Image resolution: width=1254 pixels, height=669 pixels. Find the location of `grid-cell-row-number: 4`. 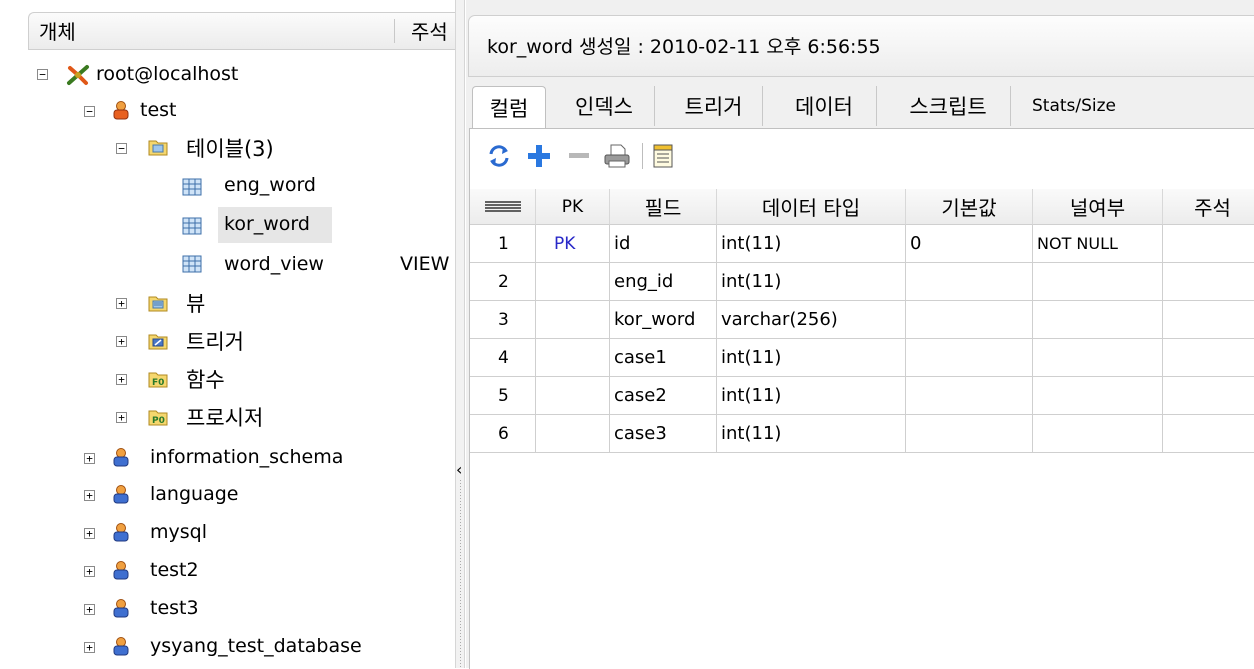

grid-cell-row-number: 4 is located at coordinates (503, 358).